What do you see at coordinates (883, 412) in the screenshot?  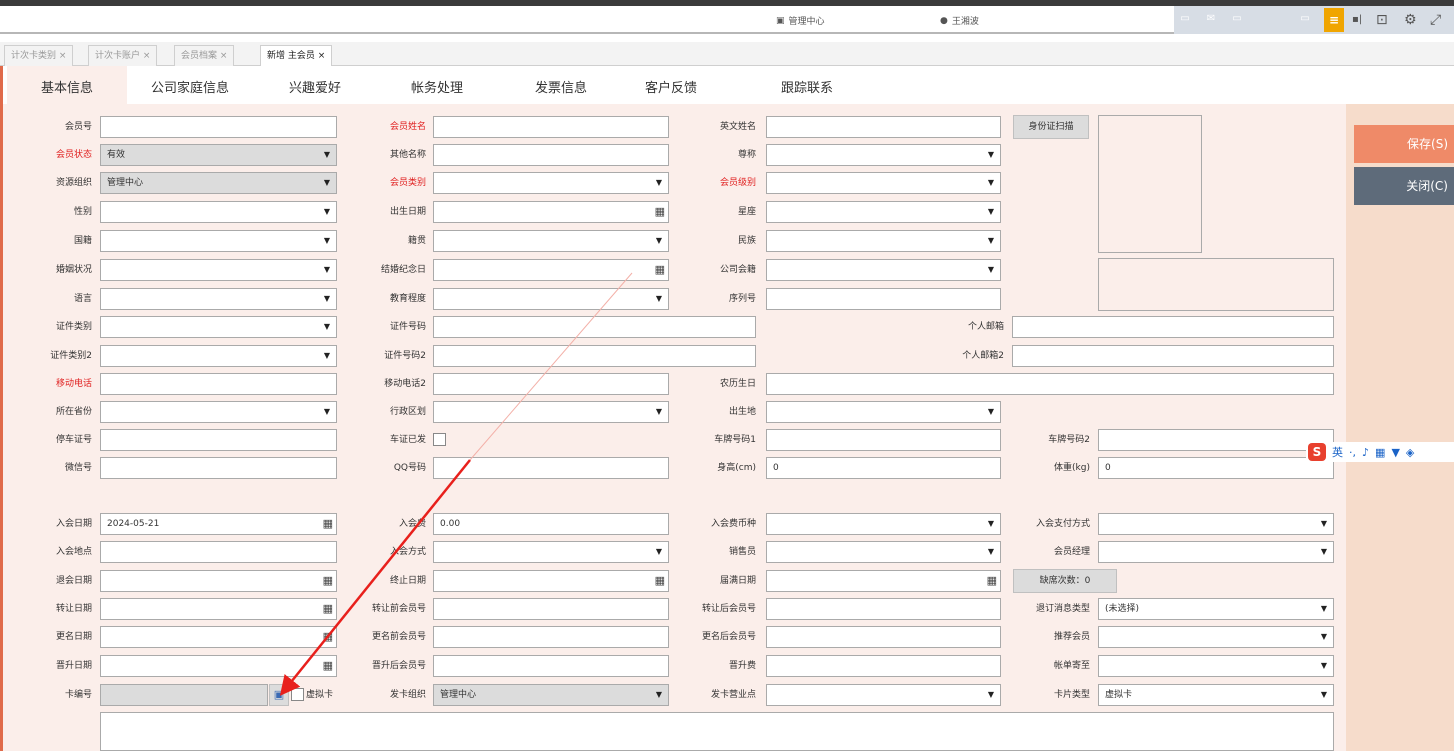 I see `birthplace-select: ▼` at bounding box center [883, 412].